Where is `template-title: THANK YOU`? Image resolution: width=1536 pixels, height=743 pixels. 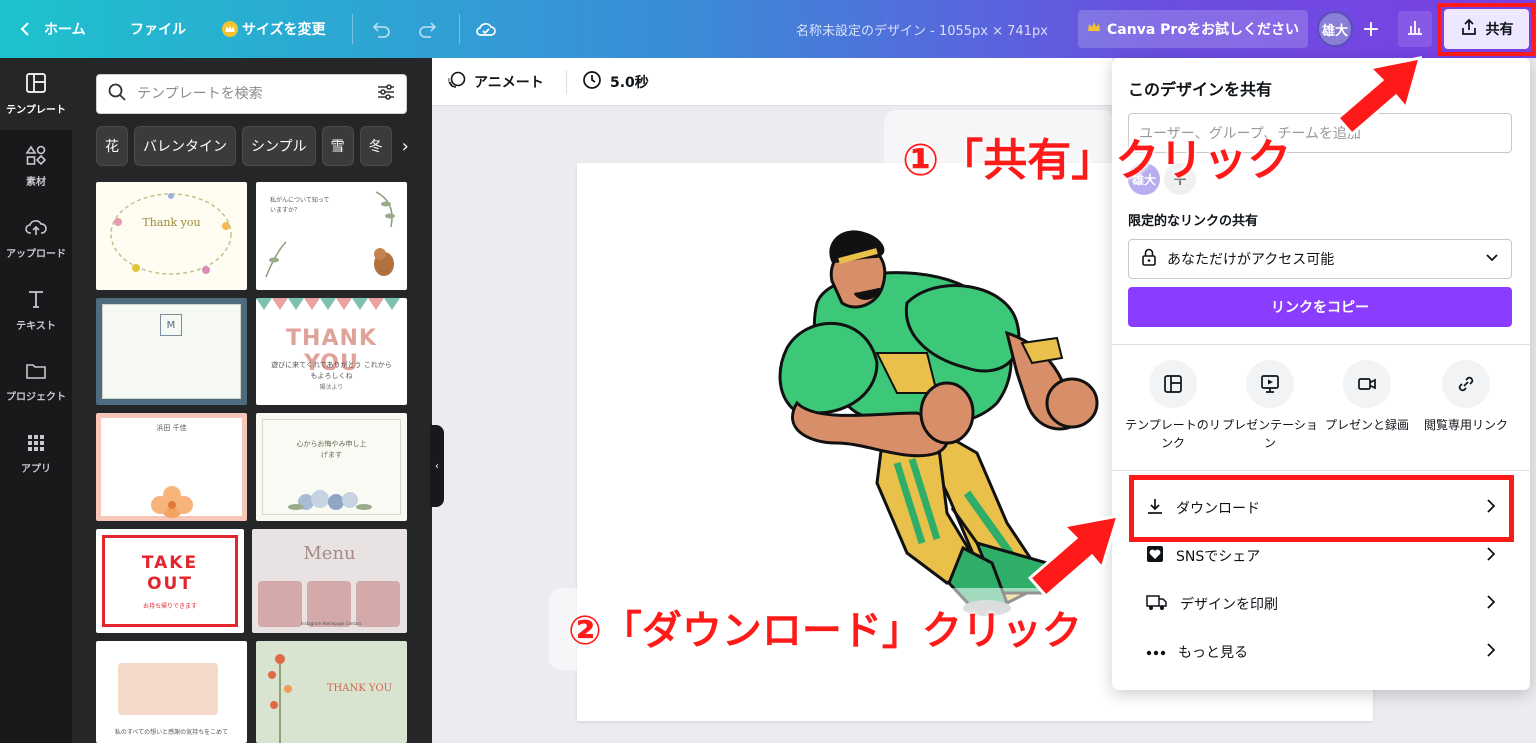 template-title: THANK YOU is located at coordinates (359, 688).